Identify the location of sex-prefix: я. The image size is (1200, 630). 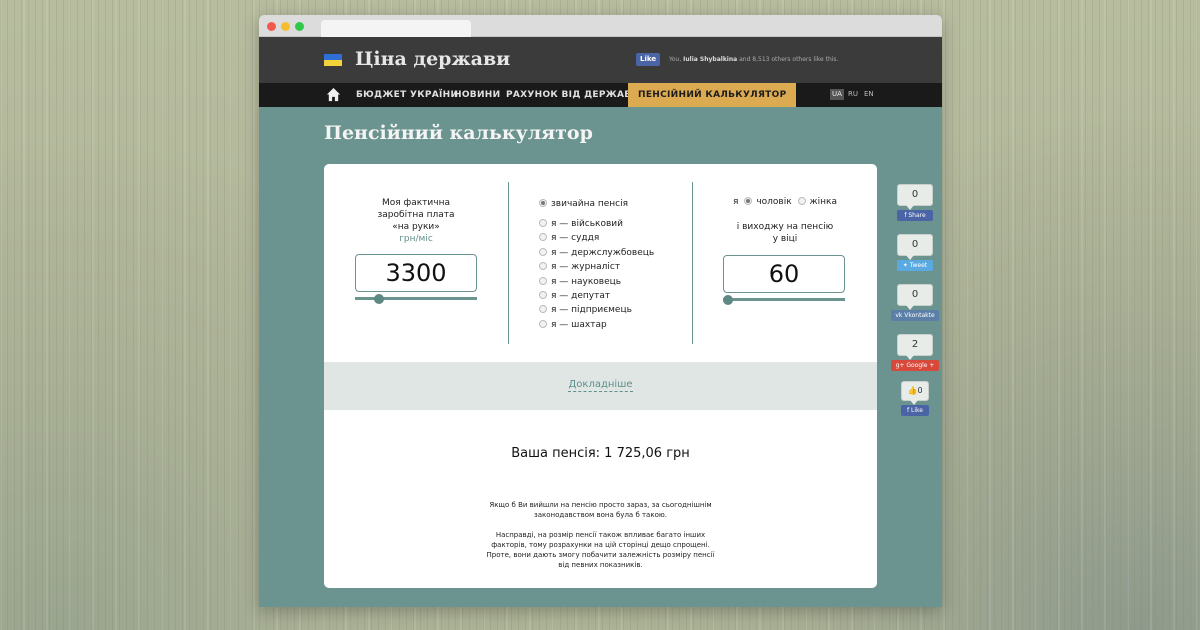
(736, 202).